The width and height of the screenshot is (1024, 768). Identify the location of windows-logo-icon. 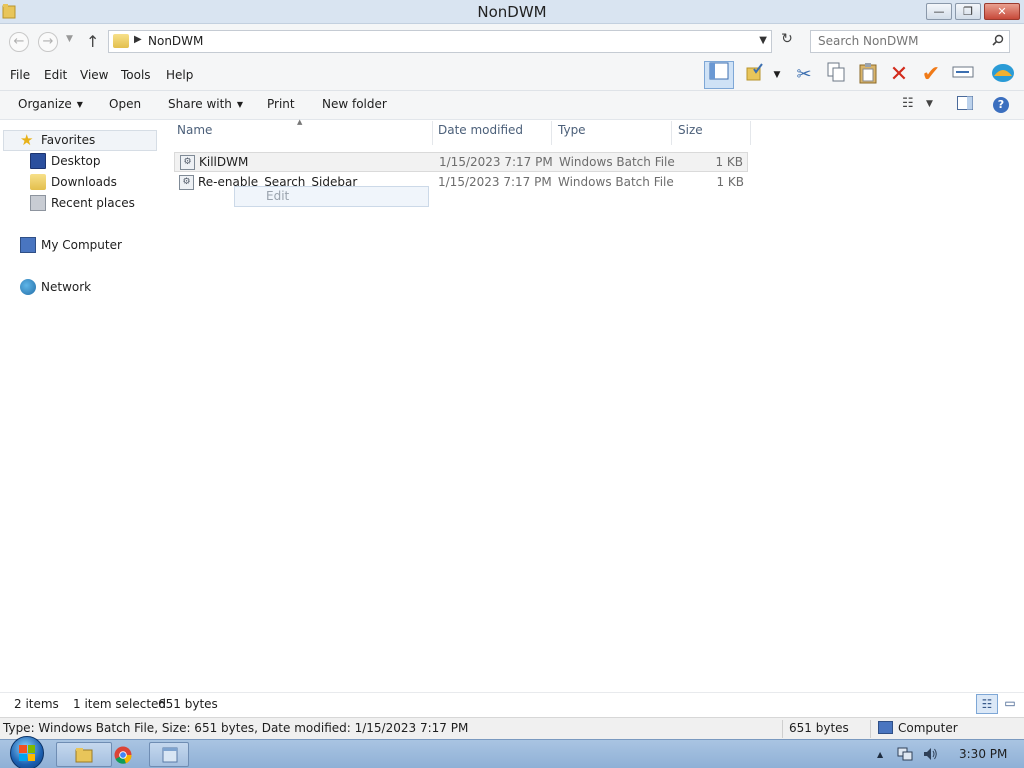
(27, 753).